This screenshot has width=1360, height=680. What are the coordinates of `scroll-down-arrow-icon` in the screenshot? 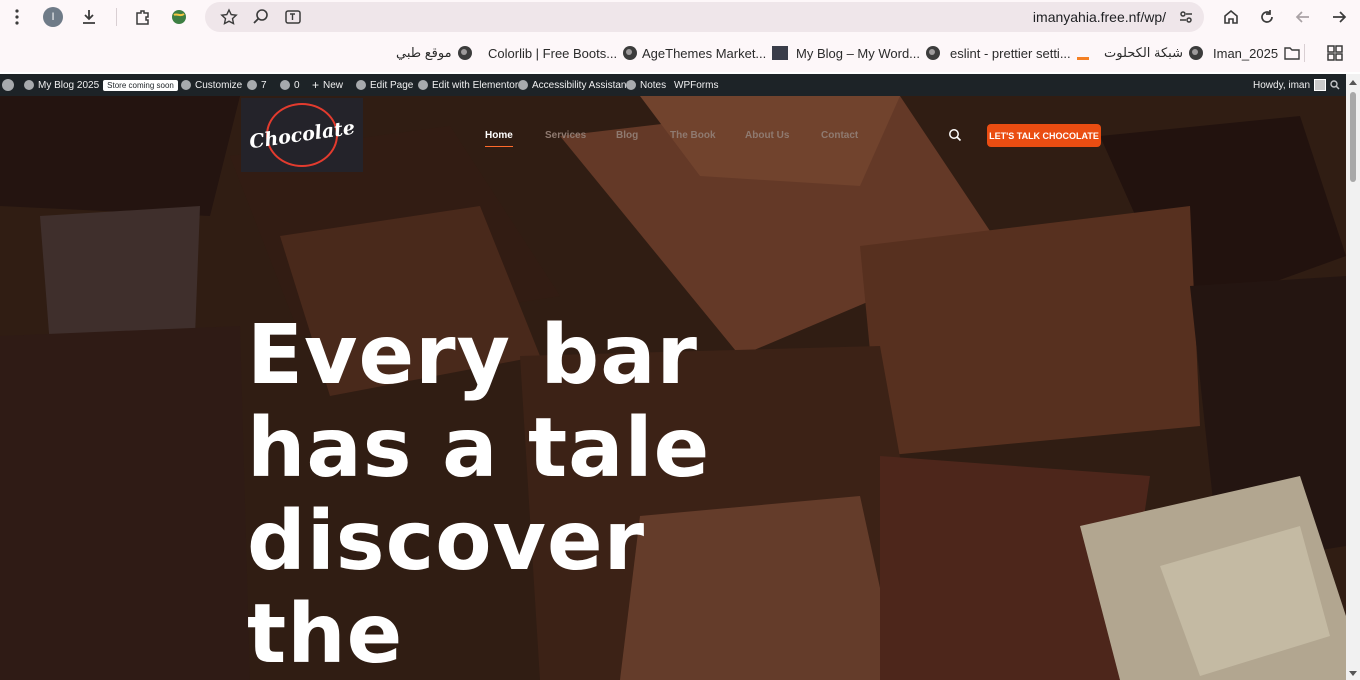 It's located at (1353, 673).